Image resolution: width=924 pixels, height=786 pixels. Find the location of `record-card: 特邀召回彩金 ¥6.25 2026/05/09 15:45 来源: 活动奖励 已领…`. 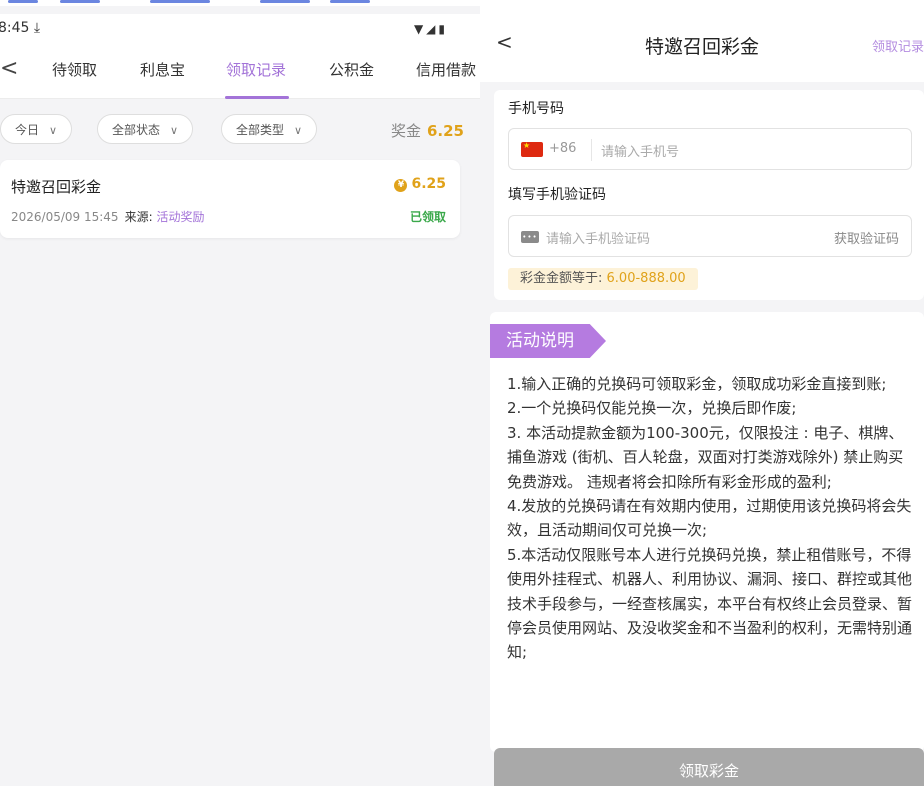

record-card: 特邀召回彩金 ¥6.25 2026/05/09 15:45 来源: 活动奖励 已领… is located at coordinates (230, 199).